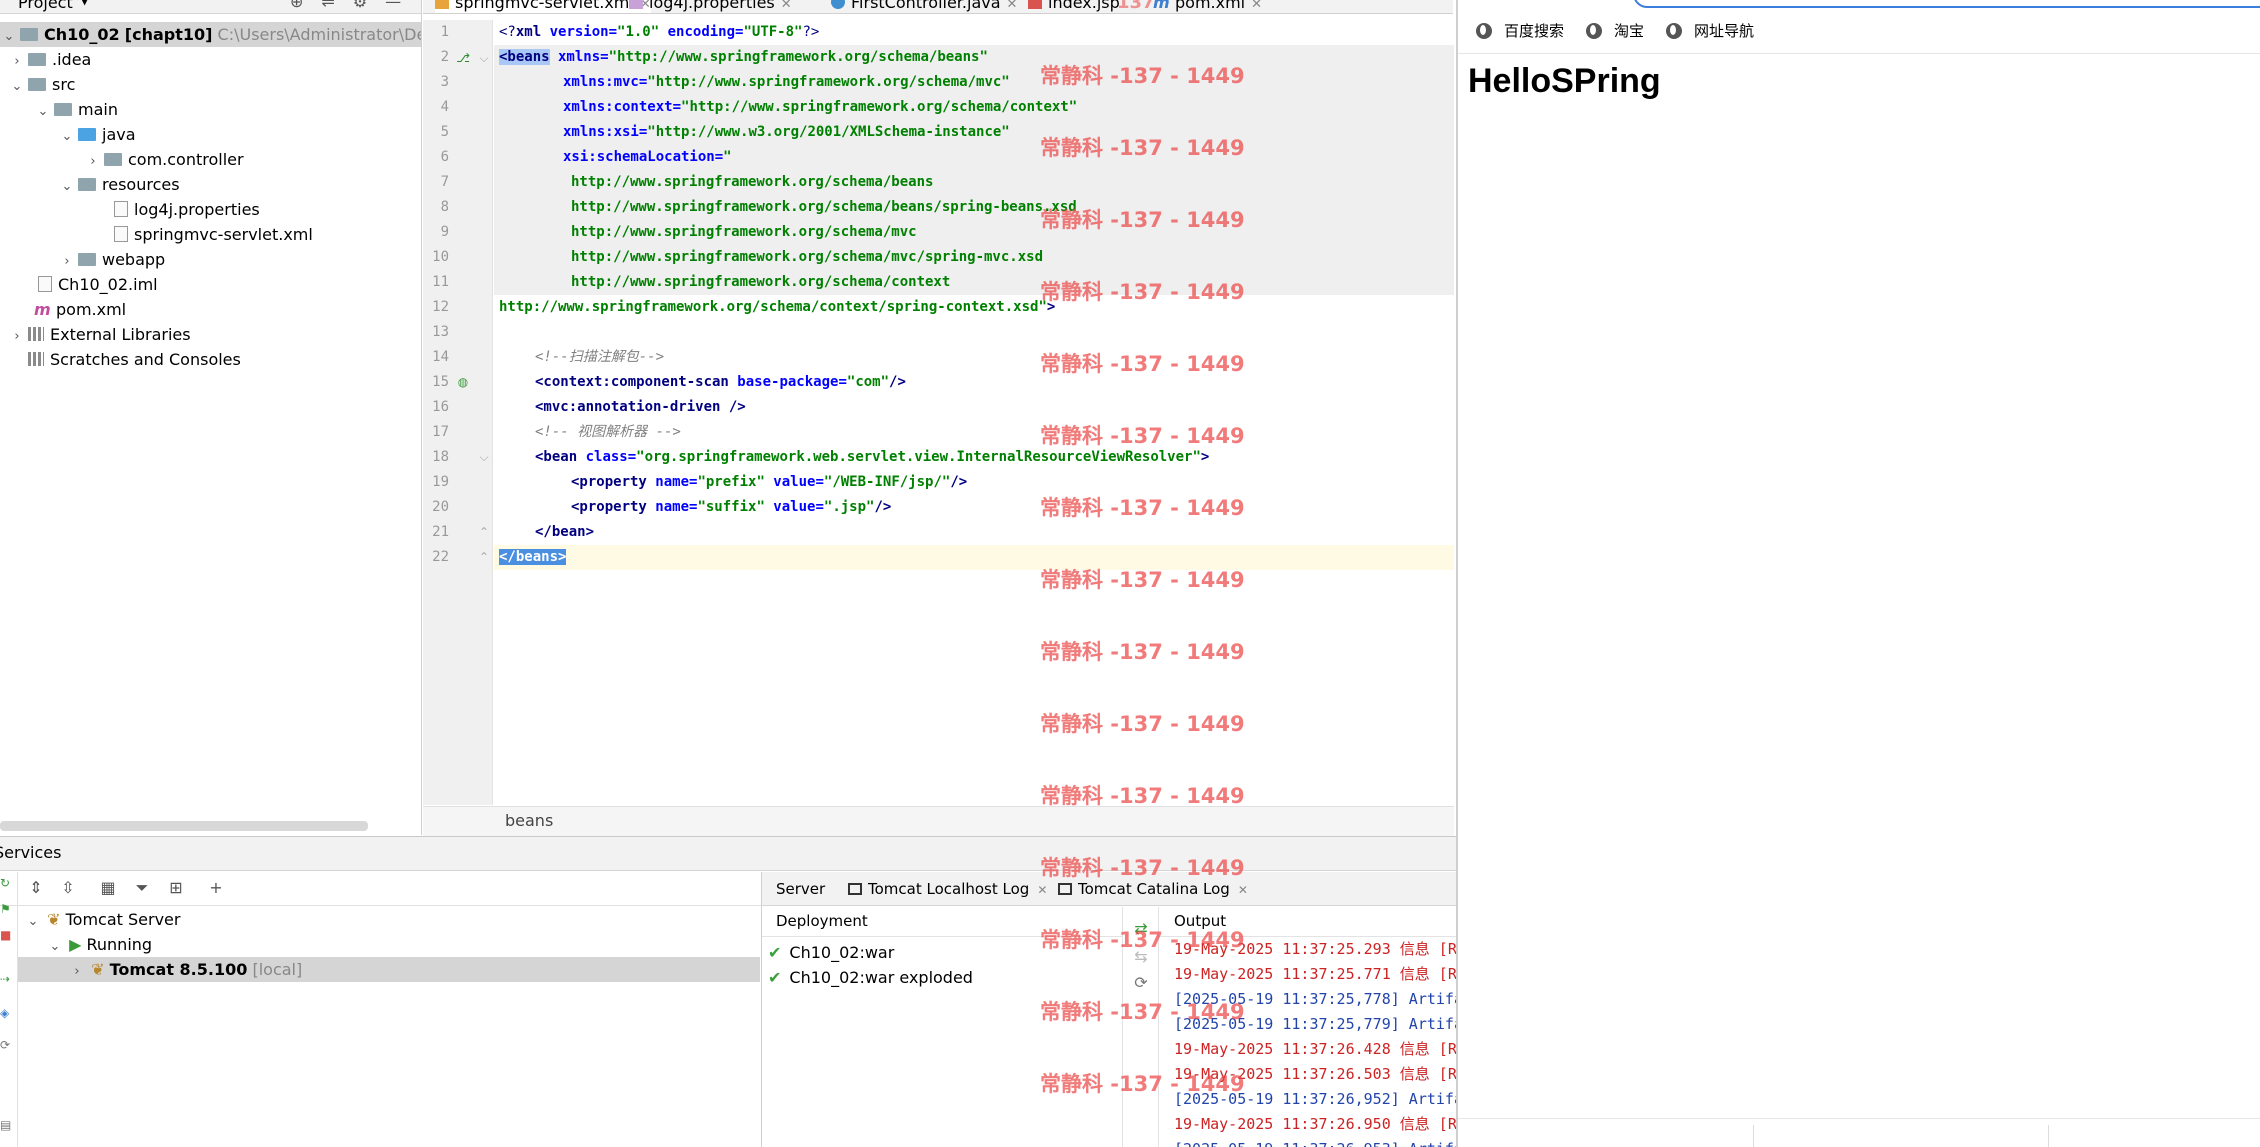 The height and width of the screenshot is (1147, 2260). What do you see at coordinates (800, 889) in the screenshot?
I see `tab-server: Server` at bounding box center [800, 889].